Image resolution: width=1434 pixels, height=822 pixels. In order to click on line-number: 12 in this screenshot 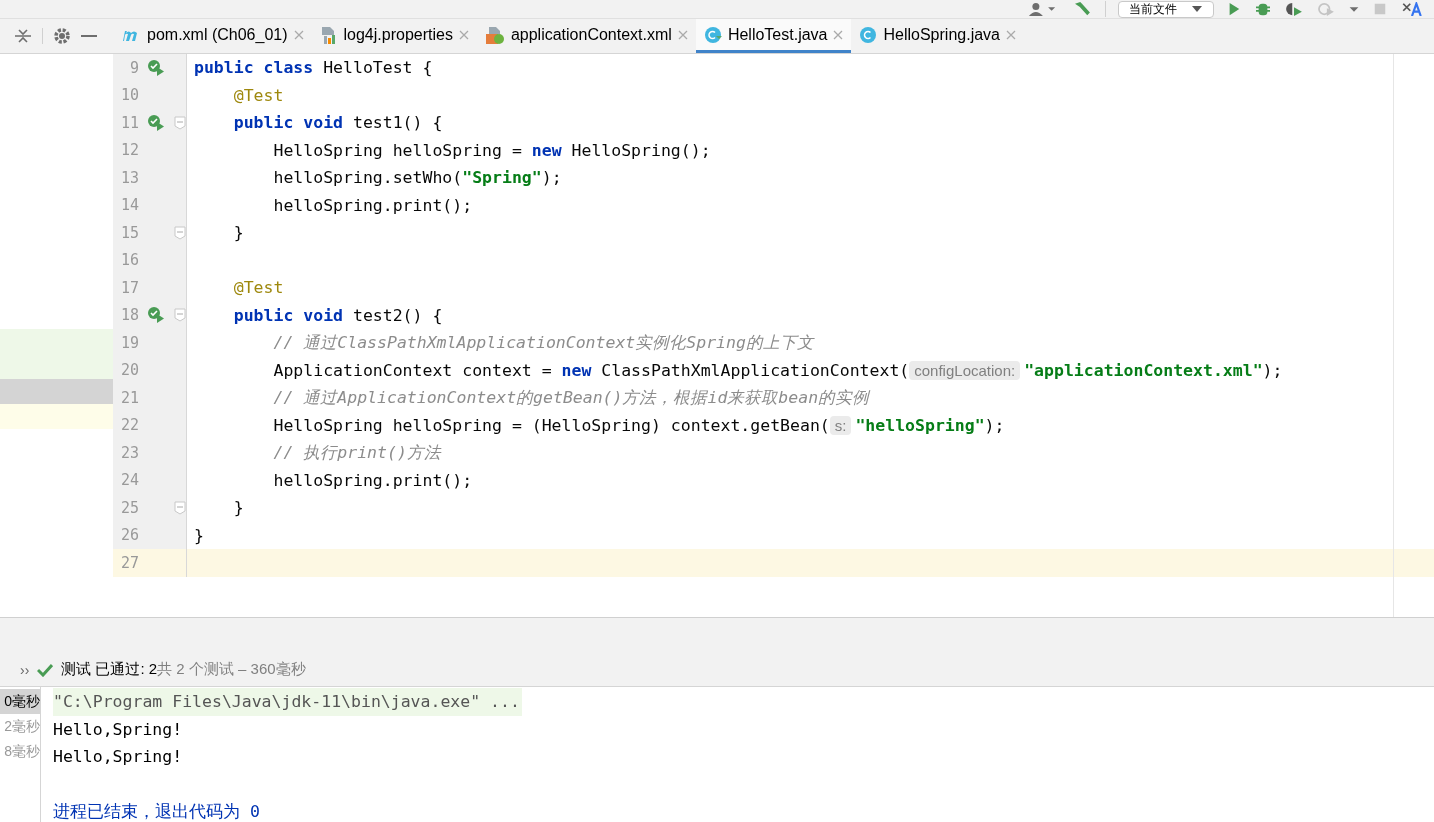, I will do `click(129, 150)`.